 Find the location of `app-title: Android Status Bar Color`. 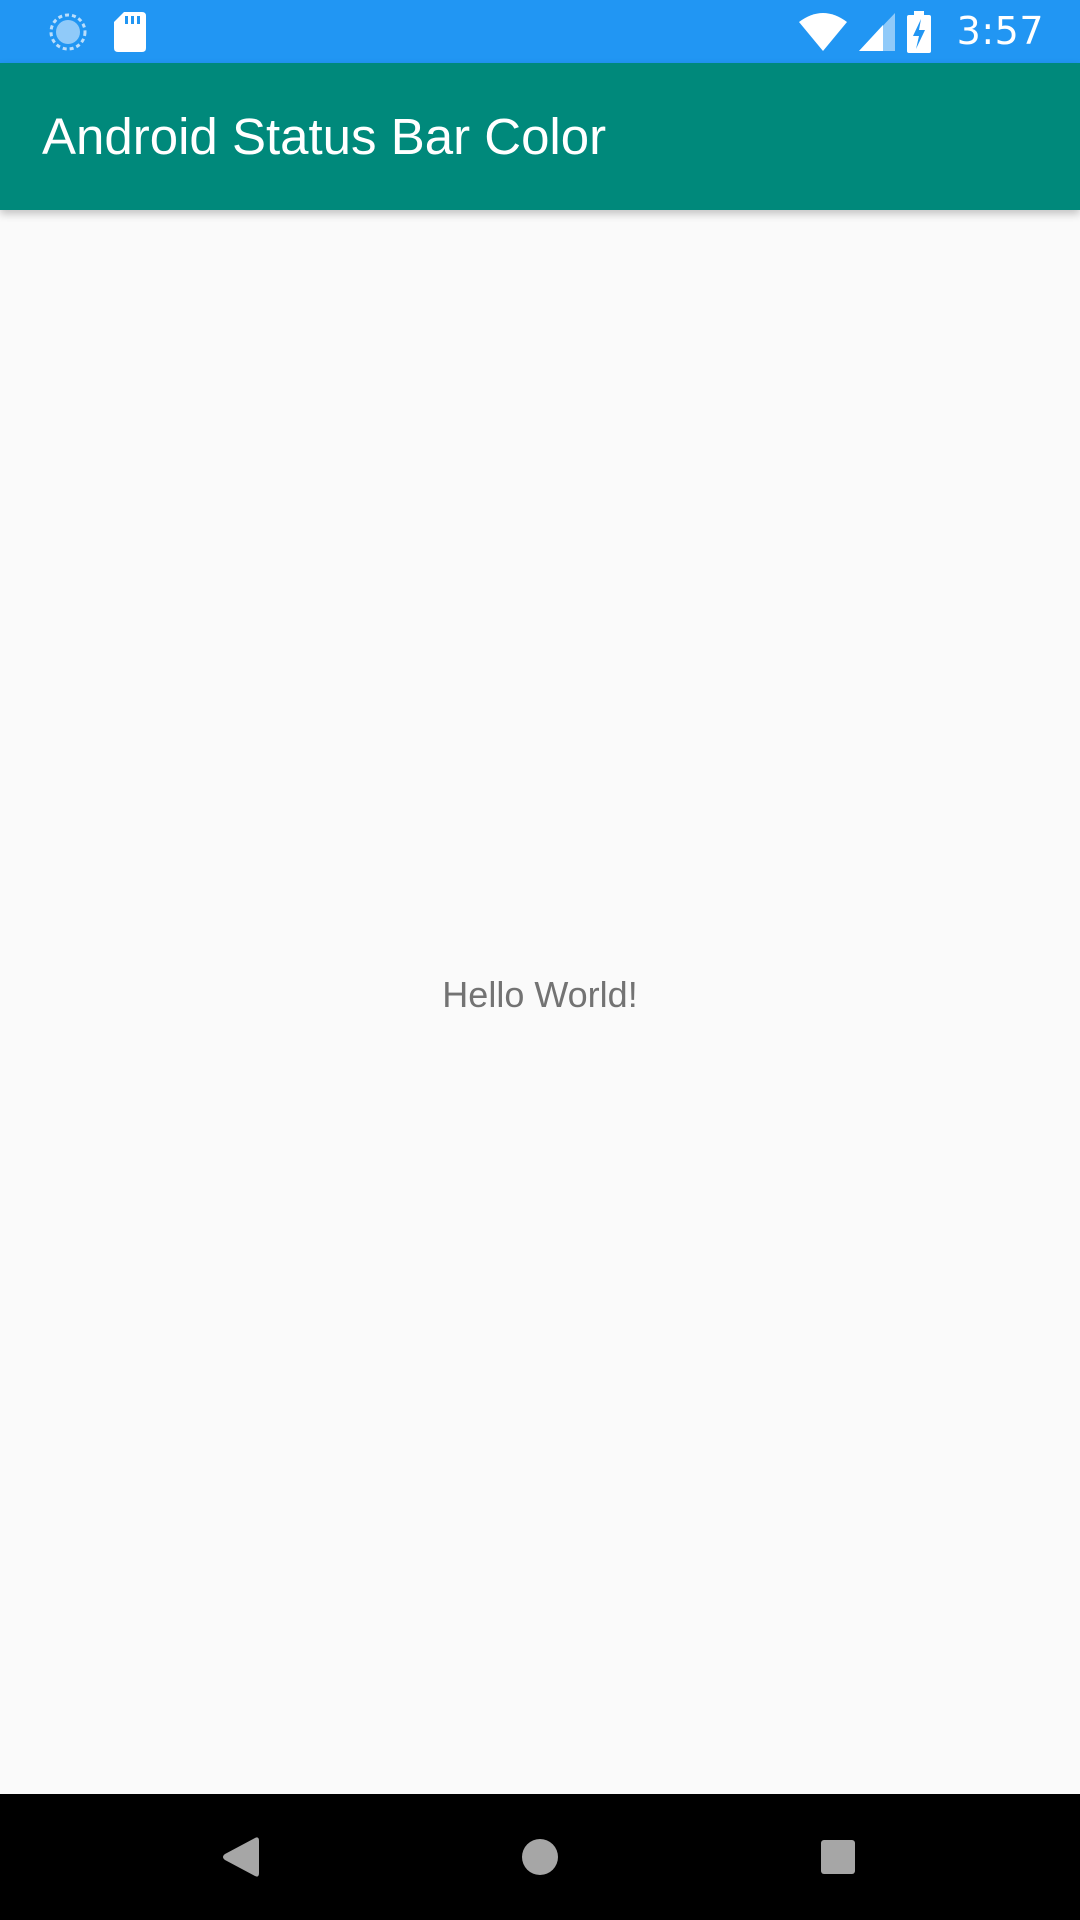

app-title: Android Status Bar Color is located at coordinates (324, 136).